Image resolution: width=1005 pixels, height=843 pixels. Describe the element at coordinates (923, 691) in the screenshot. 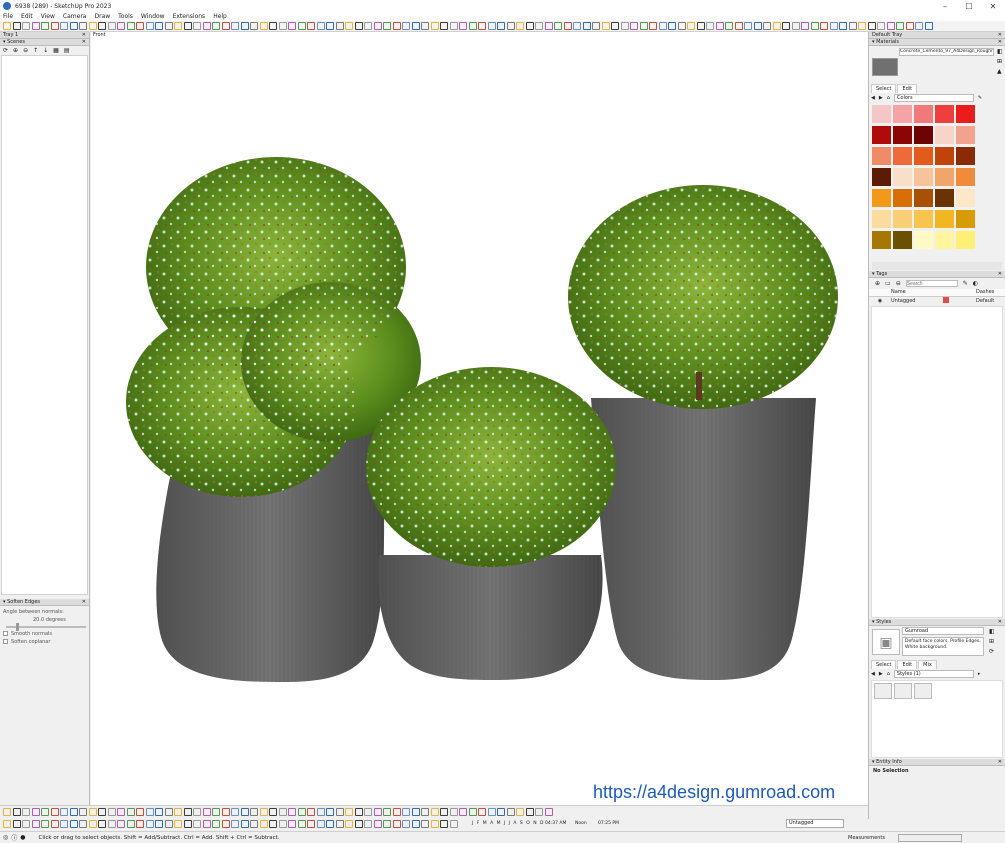

I see `style-item` at that location.